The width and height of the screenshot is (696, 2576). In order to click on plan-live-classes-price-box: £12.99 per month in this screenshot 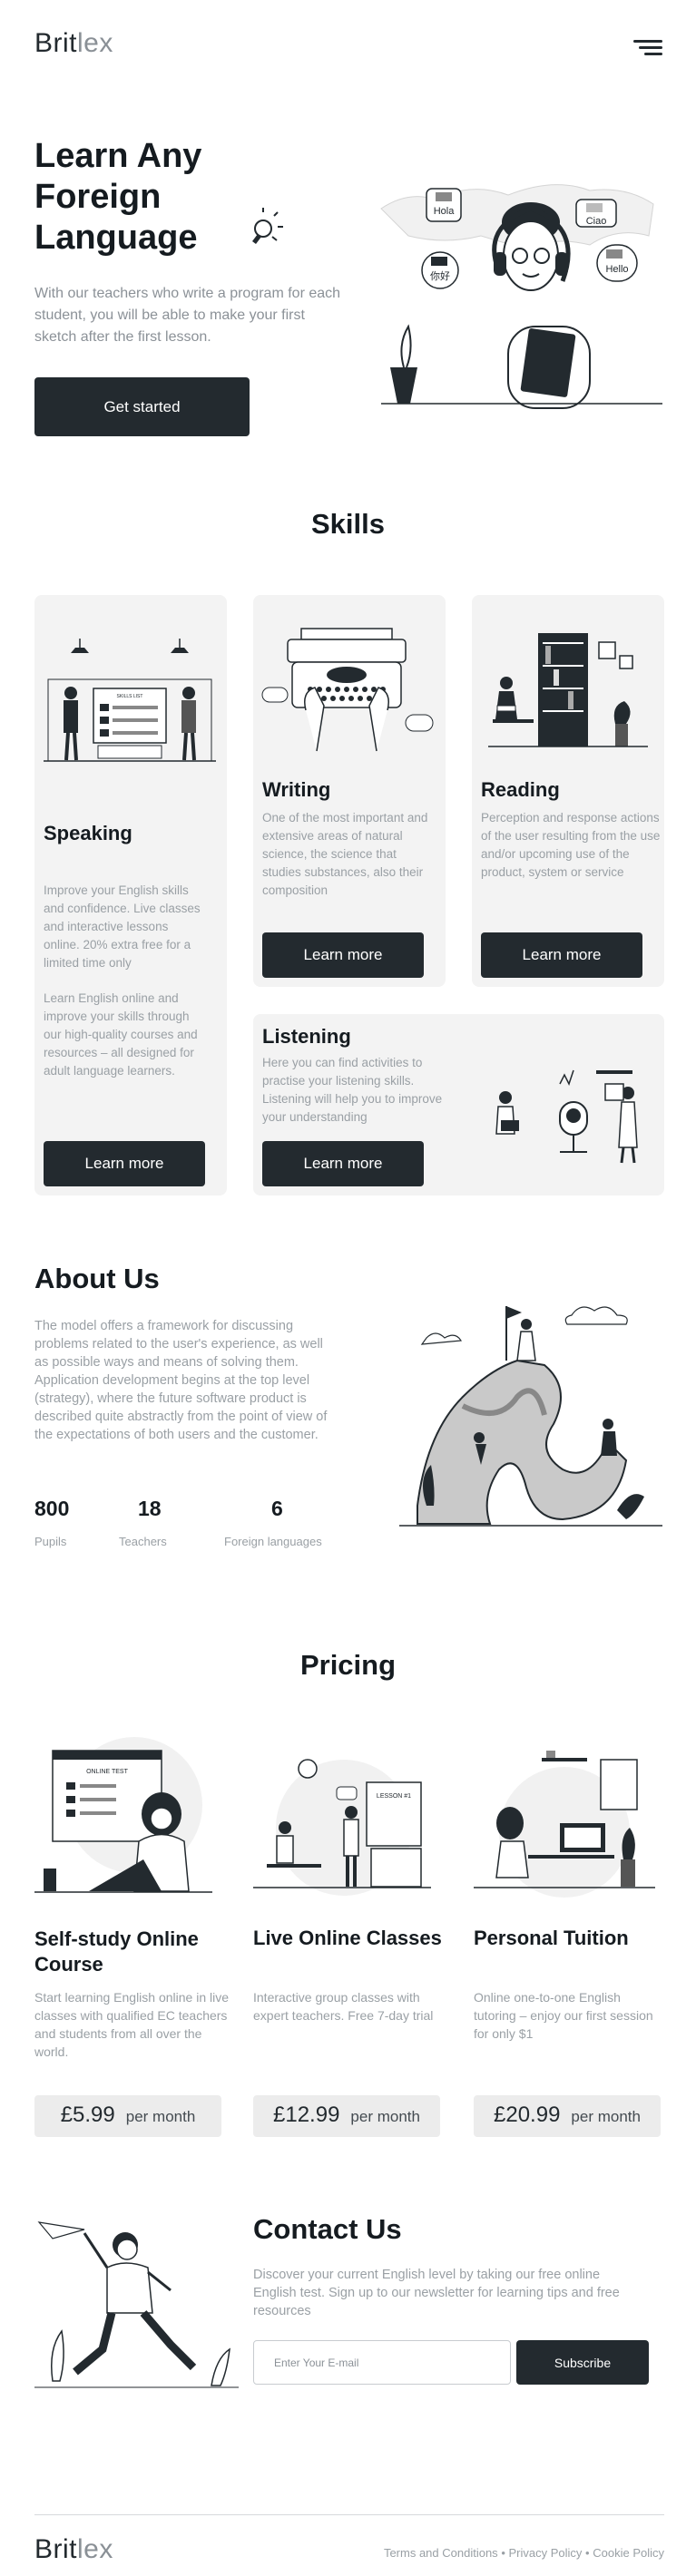, I will do `click(346, 2116)`.